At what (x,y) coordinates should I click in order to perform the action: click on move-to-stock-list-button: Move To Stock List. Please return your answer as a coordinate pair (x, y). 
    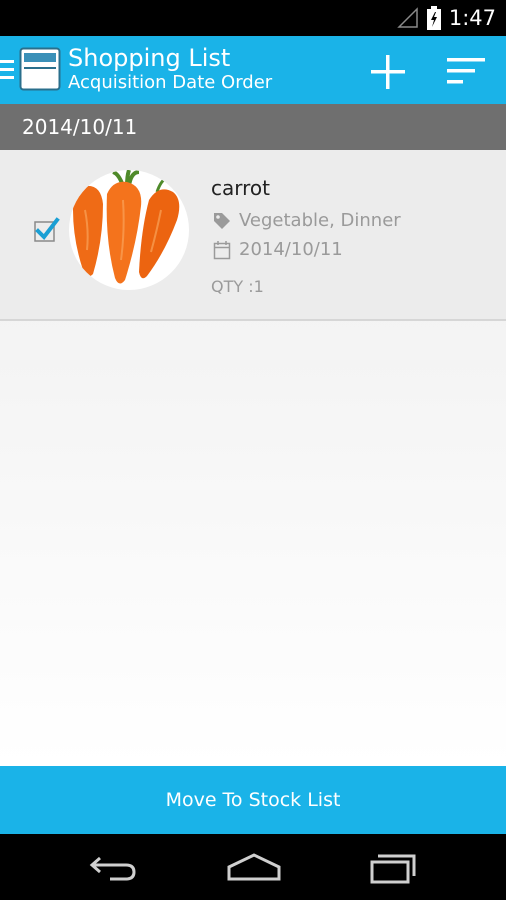
    Looking at the image, I should click on (253, 800).